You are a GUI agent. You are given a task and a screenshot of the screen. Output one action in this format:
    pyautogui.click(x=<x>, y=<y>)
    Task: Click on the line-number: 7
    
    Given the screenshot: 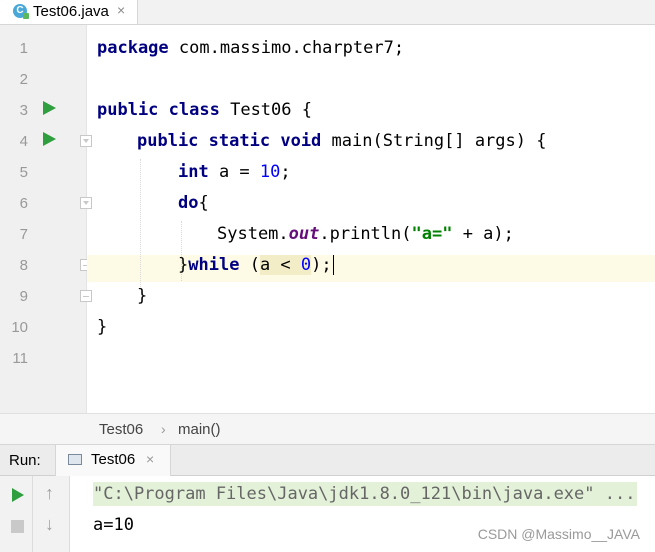 What is the action you would take?
    pyautogui.click(x=23, y=234)
    